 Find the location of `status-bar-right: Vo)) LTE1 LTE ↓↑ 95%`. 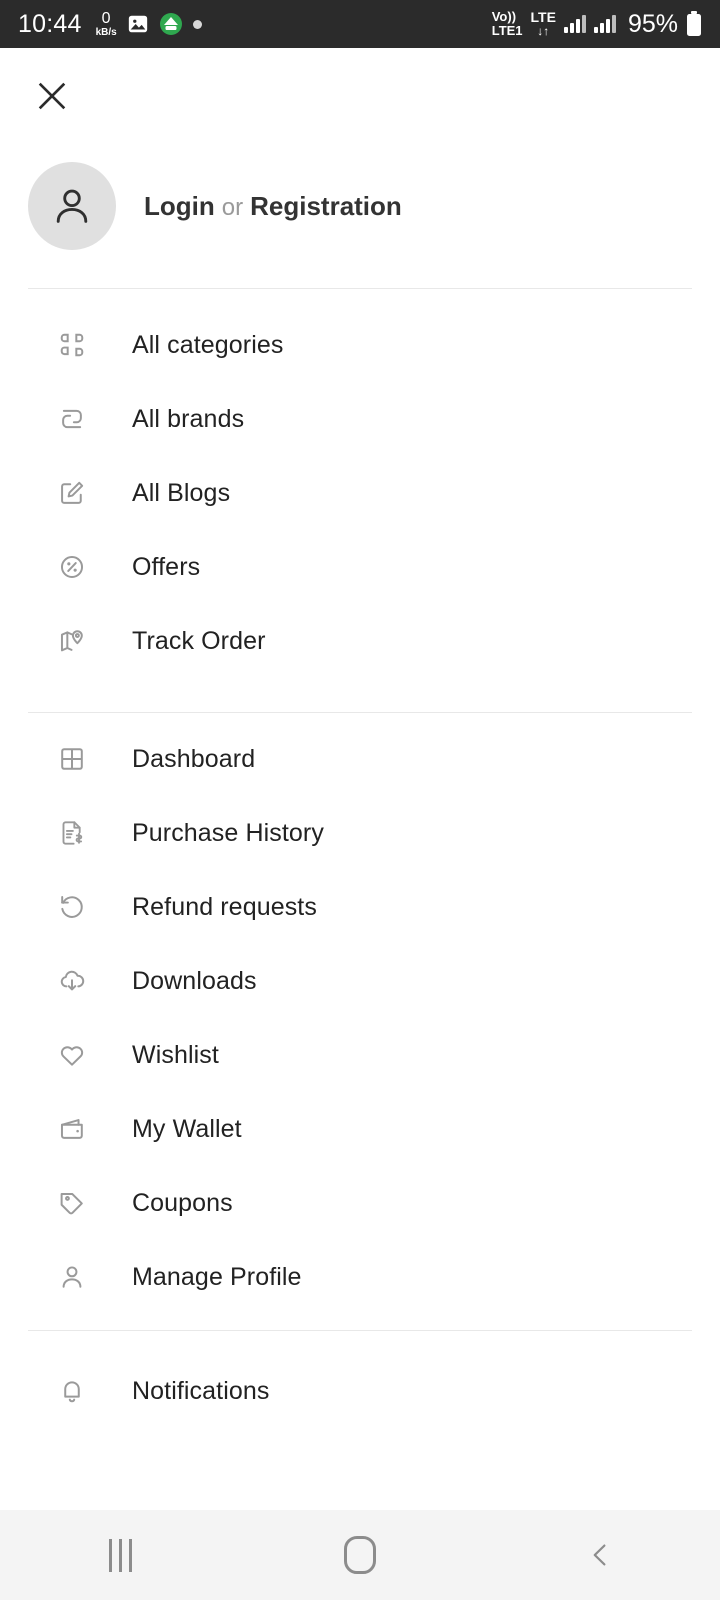

status-bar-right: Vo)) LTE1 LTE ↓↑ 95% is located at coordinates (597, 24).